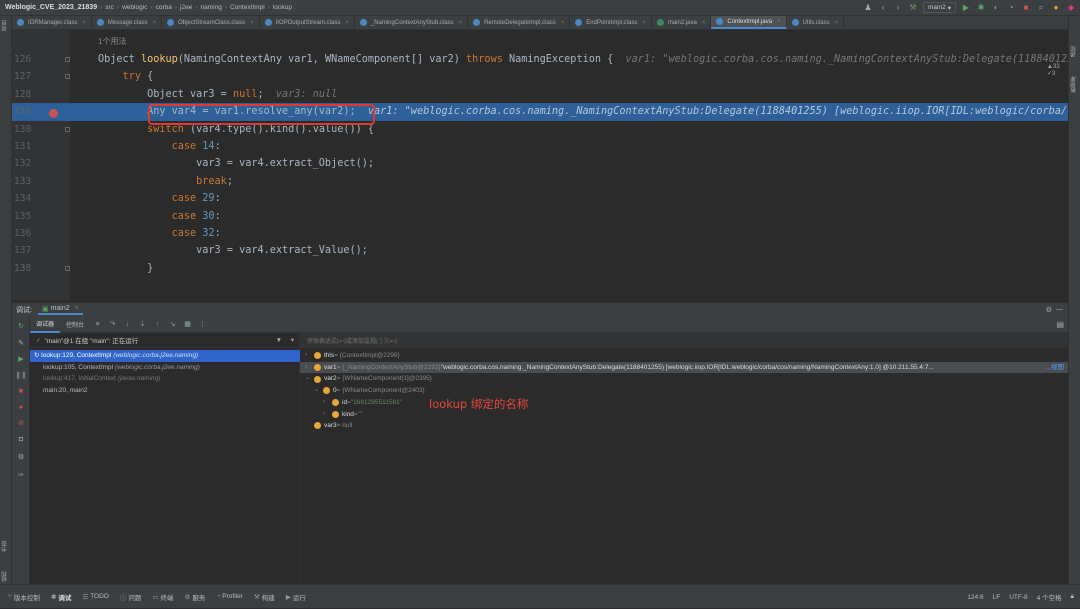  Describe the element at coordinates (282, 7) in the screenshot. I see `breadcrumb-item: lookup` at that location.